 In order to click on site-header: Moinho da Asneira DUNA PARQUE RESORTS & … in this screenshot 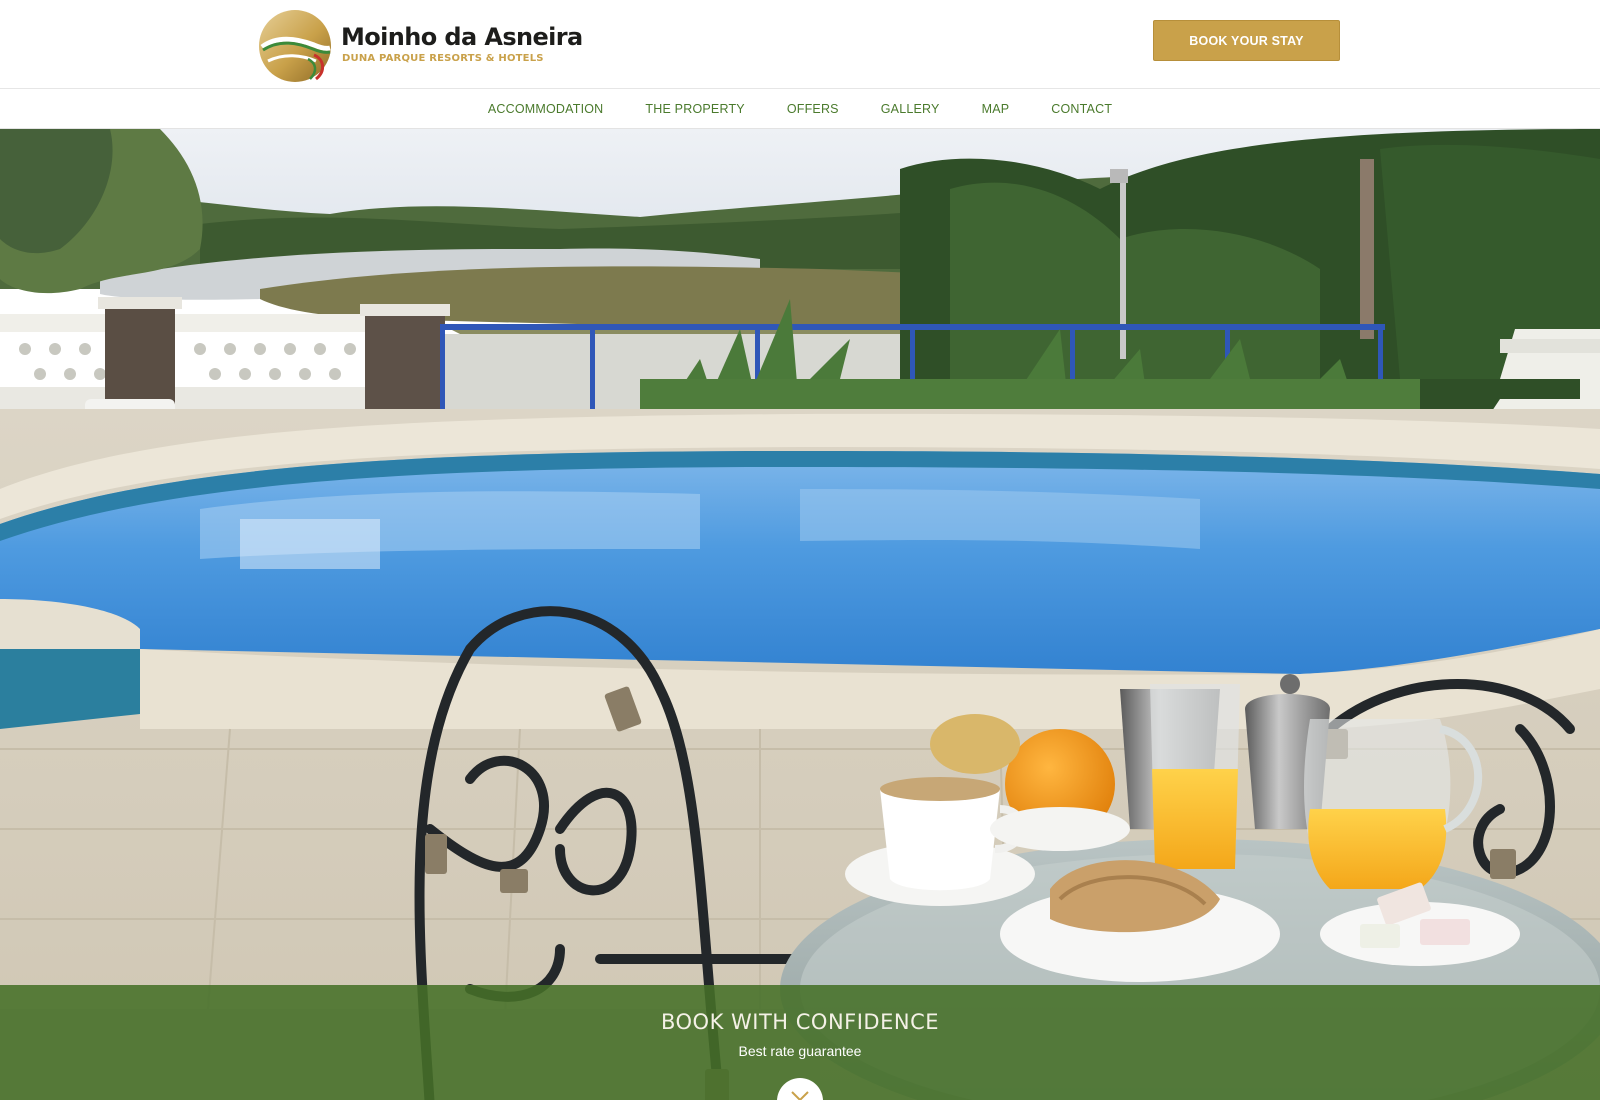, I will do `click(800, 44)`.